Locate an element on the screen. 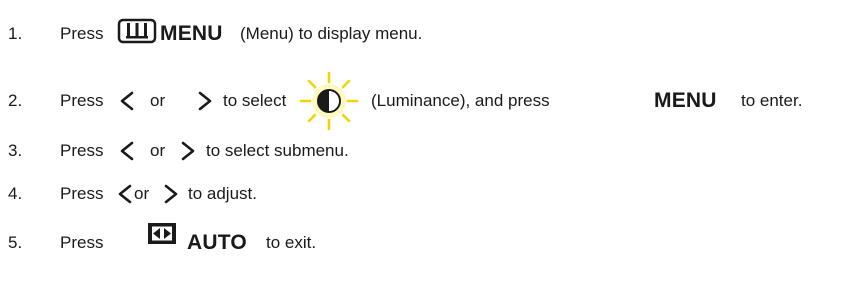 The height and width of the screenshot is (287, 861). step-number: 3. is located at coordinates (15, 150).